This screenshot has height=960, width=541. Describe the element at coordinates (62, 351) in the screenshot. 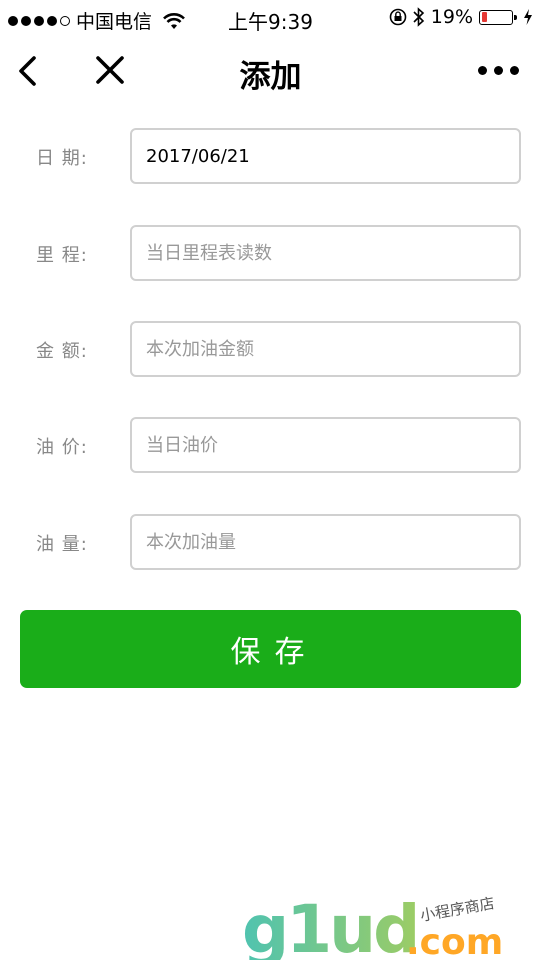

I see `amount-label: 金 额:` at that location.